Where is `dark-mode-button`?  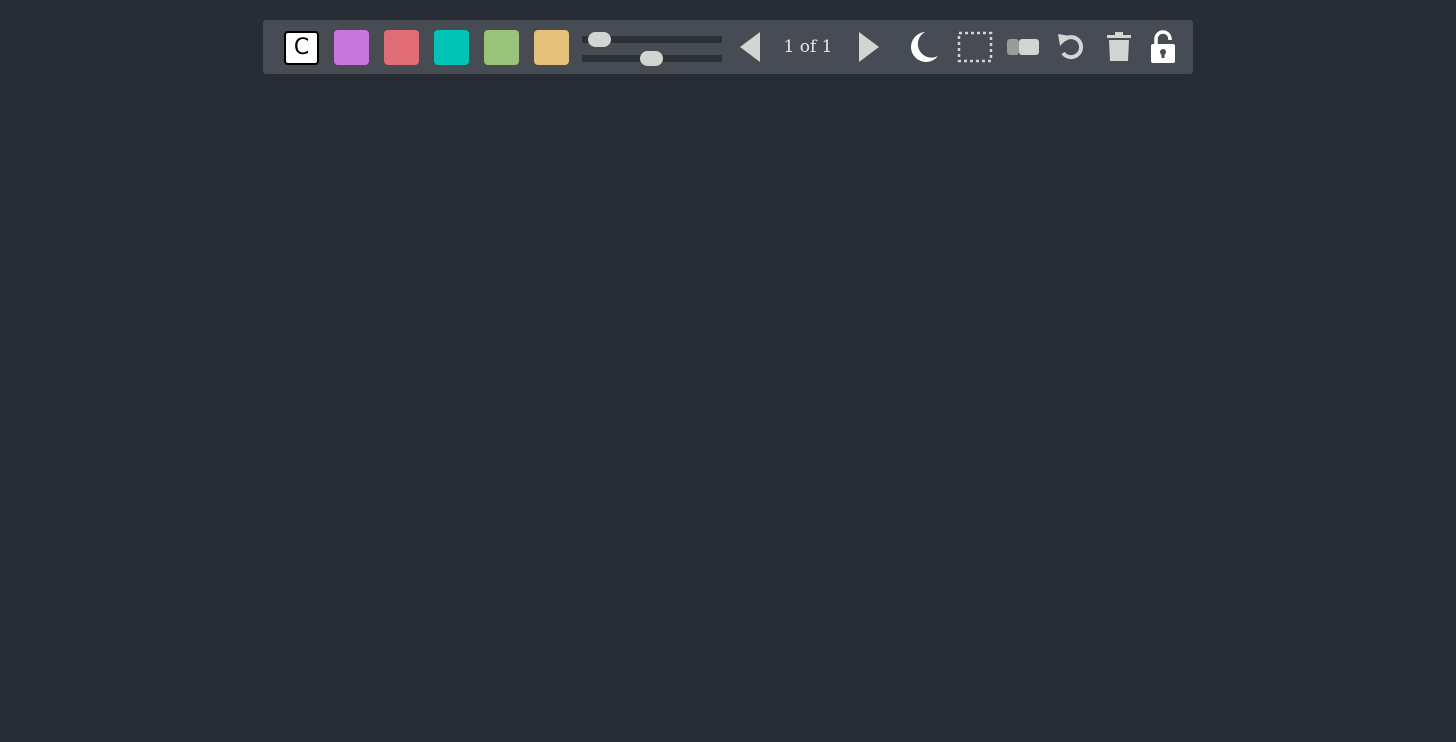
dark-mode-button is located at coordinates (923, 47).